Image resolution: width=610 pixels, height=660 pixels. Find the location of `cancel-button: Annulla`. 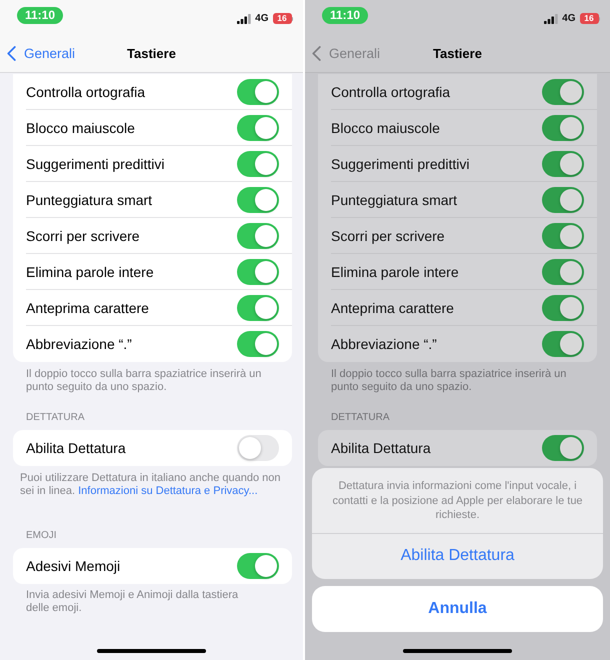

cancel-button: Annulla is located at coordinates (457, 609).